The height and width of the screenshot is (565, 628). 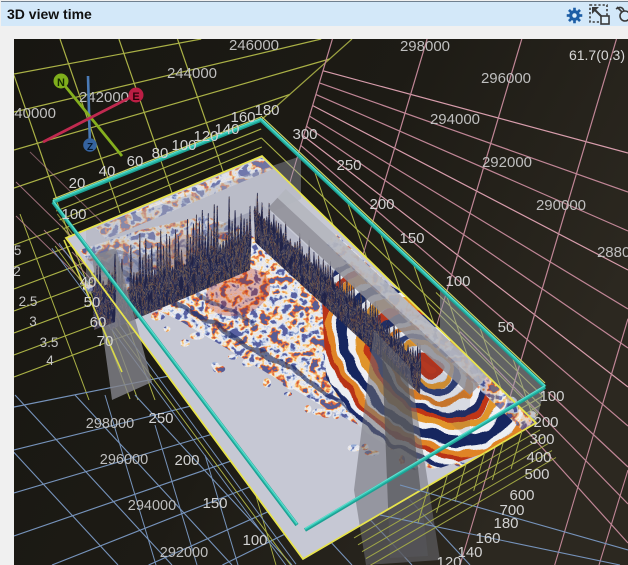 I want to click on svg-text: 240000, so click(x=35, y=113).